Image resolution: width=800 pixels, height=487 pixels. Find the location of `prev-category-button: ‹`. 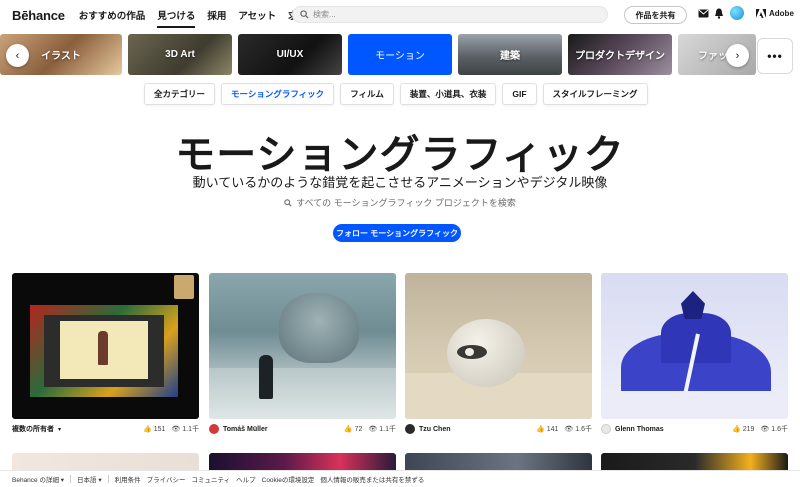

prev-category-button: ‹ is located at coordinates (17, 55).